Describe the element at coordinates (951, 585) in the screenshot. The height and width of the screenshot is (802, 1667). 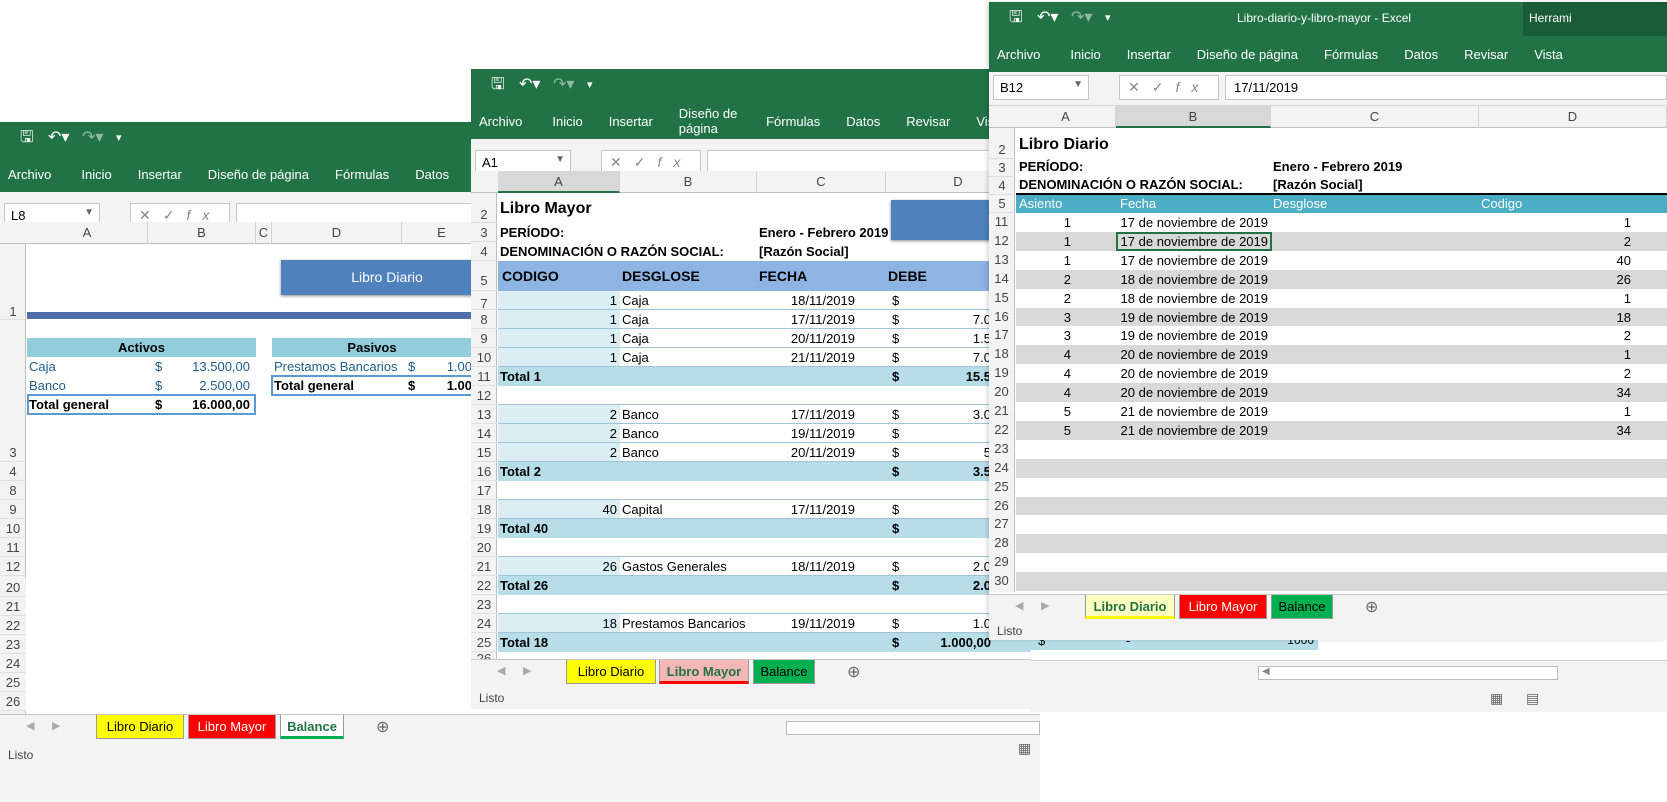
I see `total-value: 2.0` at that location.